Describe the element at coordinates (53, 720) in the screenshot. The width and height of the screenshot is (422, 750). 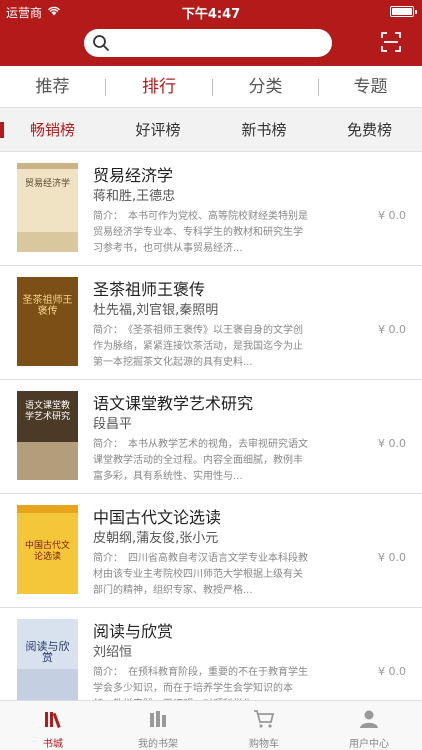
I see `bookshelf-icon` at that location.